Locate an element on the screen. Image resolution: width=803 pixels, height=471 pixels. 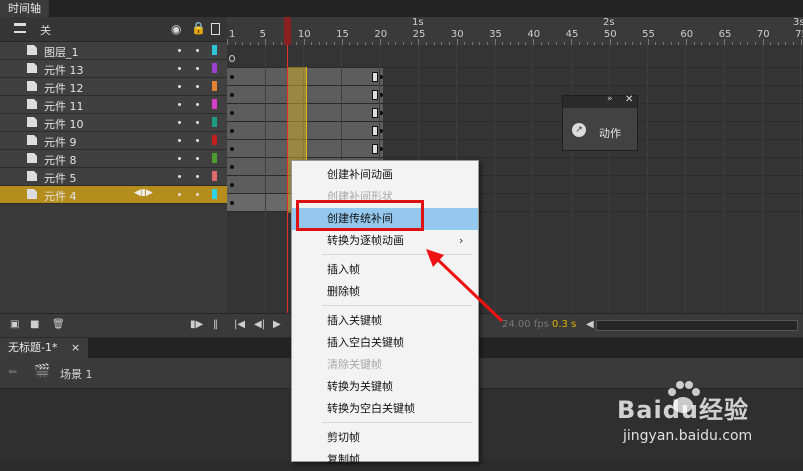
empty-keyframe is located at coordinates (232, 58).